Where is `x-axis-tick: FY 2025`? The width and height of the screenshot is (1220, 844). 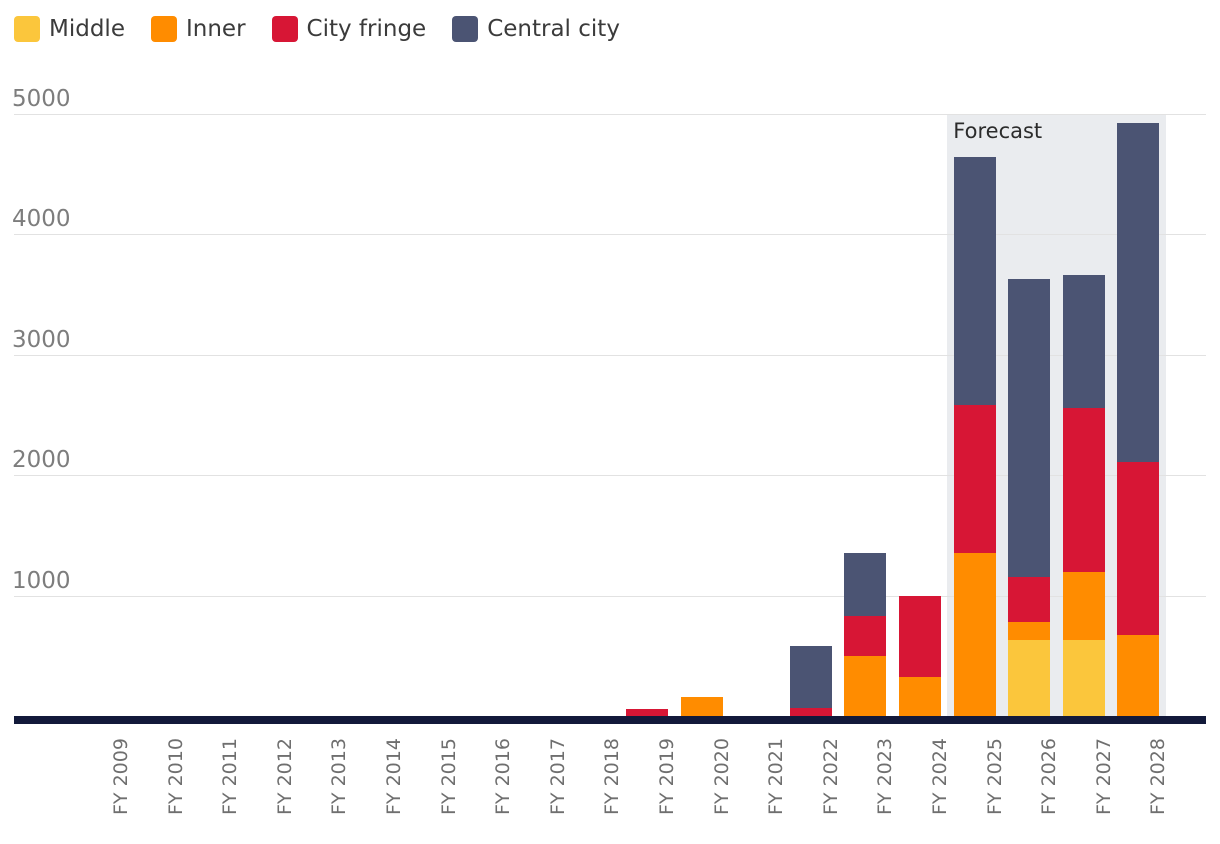 x-axis-tick: FY 2025 is located at coordinates (994, 776).